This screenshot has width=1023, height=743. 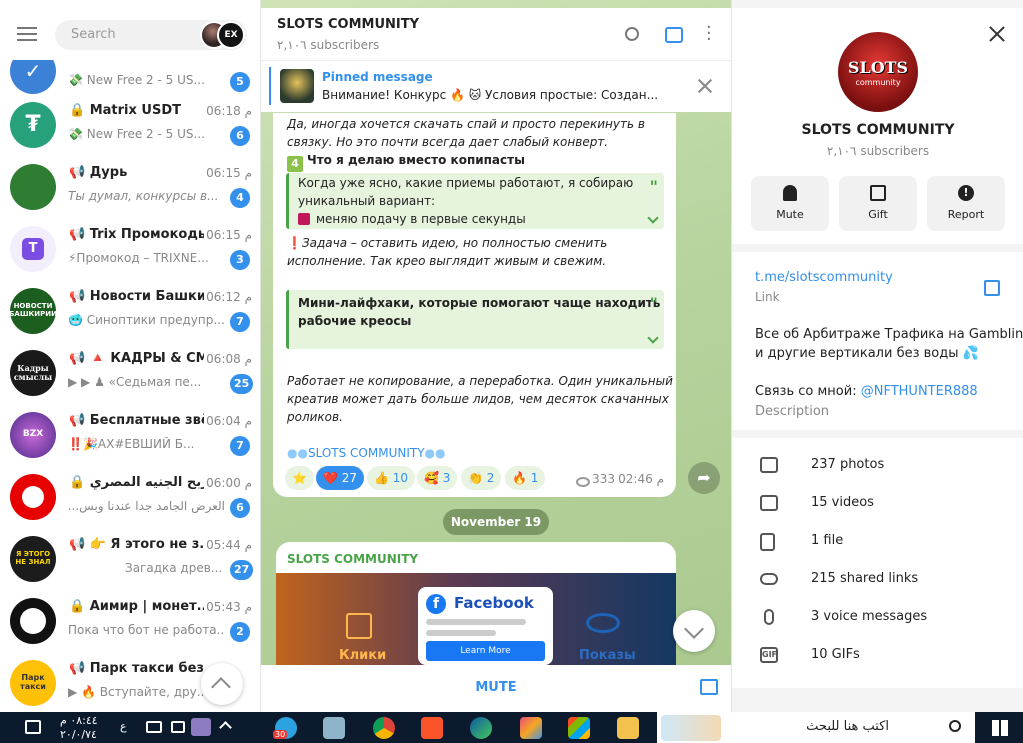 I want to click on network-icon, so click(x=154, y=727).